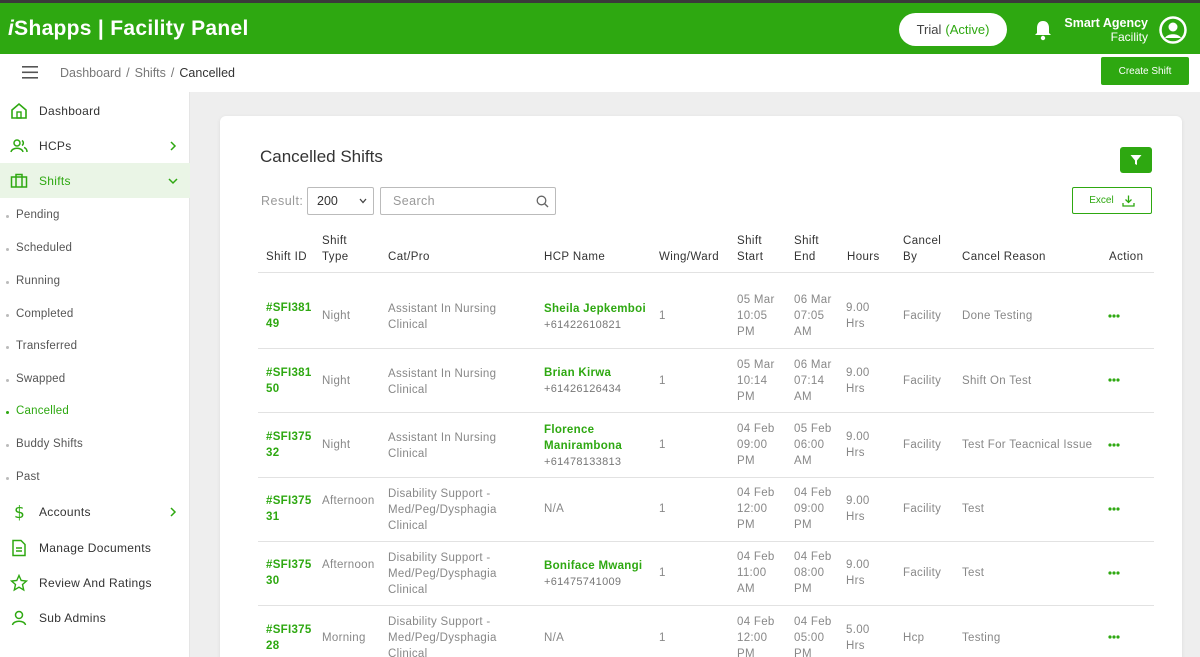 Image resolution: width=1200 pixels, height=657 pixels. I want to click on table-row-start: 05 Mar 10:05 PM, so click(756, 316).